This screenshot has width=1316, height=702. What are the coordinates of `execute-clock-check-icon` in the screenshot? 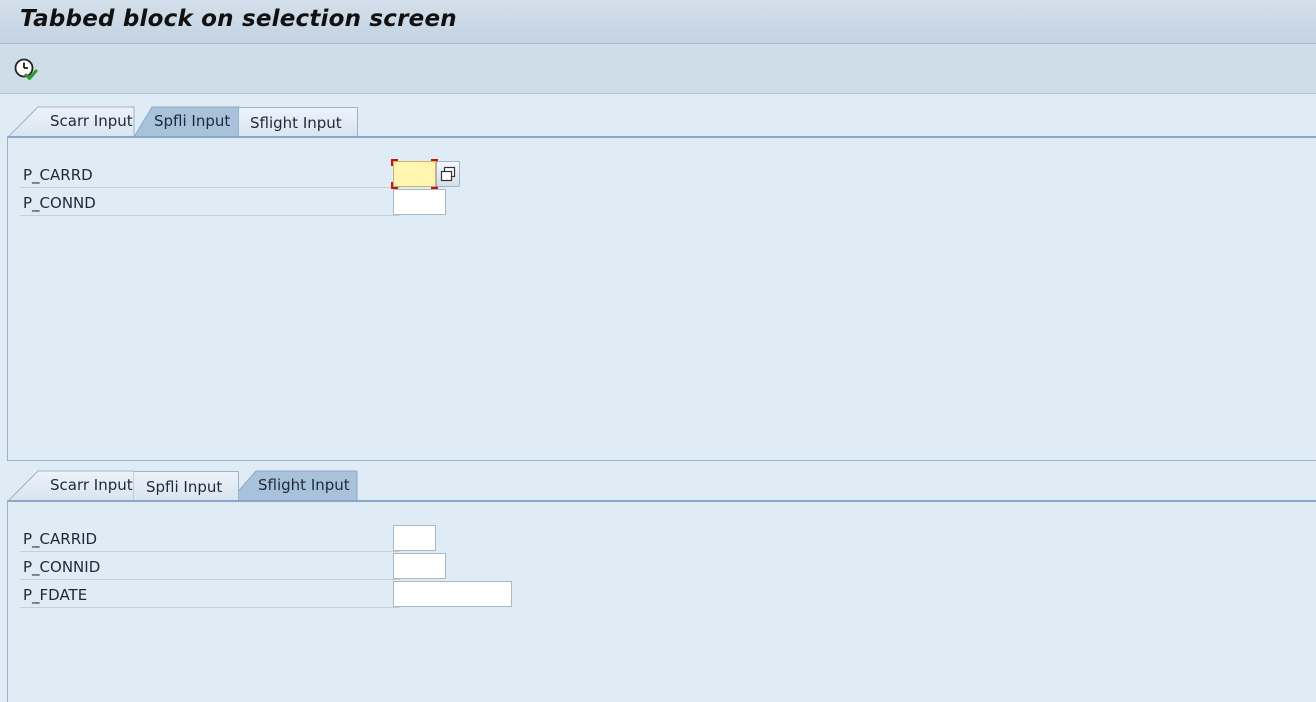 It's located at (26, 69).